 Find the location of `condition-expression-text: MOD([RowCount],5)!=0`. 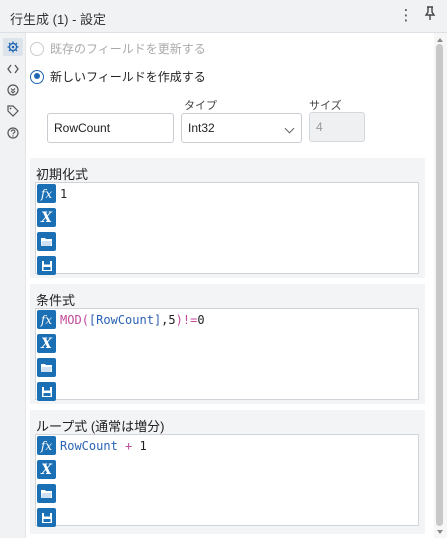

condition-expression-text: MOD([RowCount],5)!=0 is located at coordinates (132, 320).